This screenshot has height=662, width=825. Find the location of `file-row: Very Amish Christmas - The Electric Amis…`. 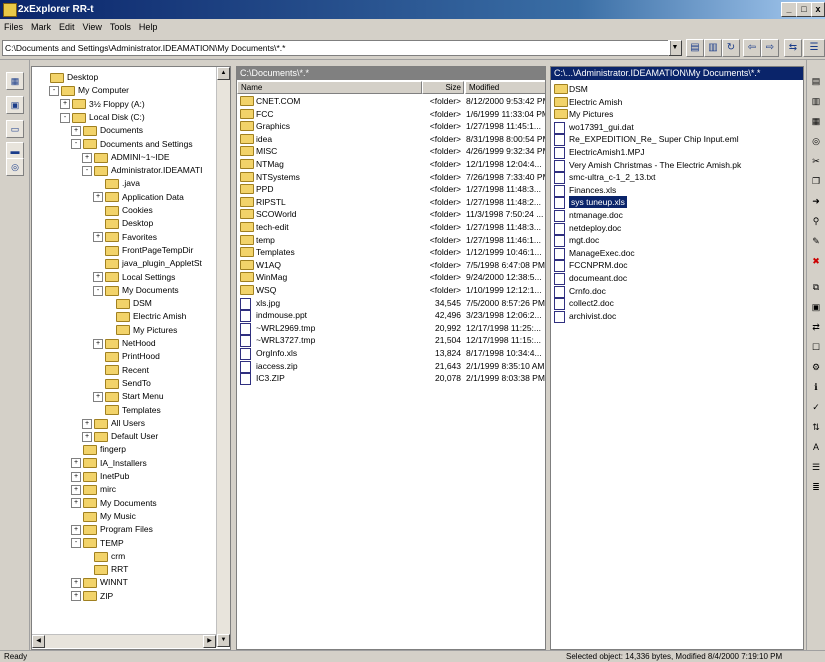

file-row: Very Amish Christmas - The Electric Amis… is located at coordinates (676, 165).